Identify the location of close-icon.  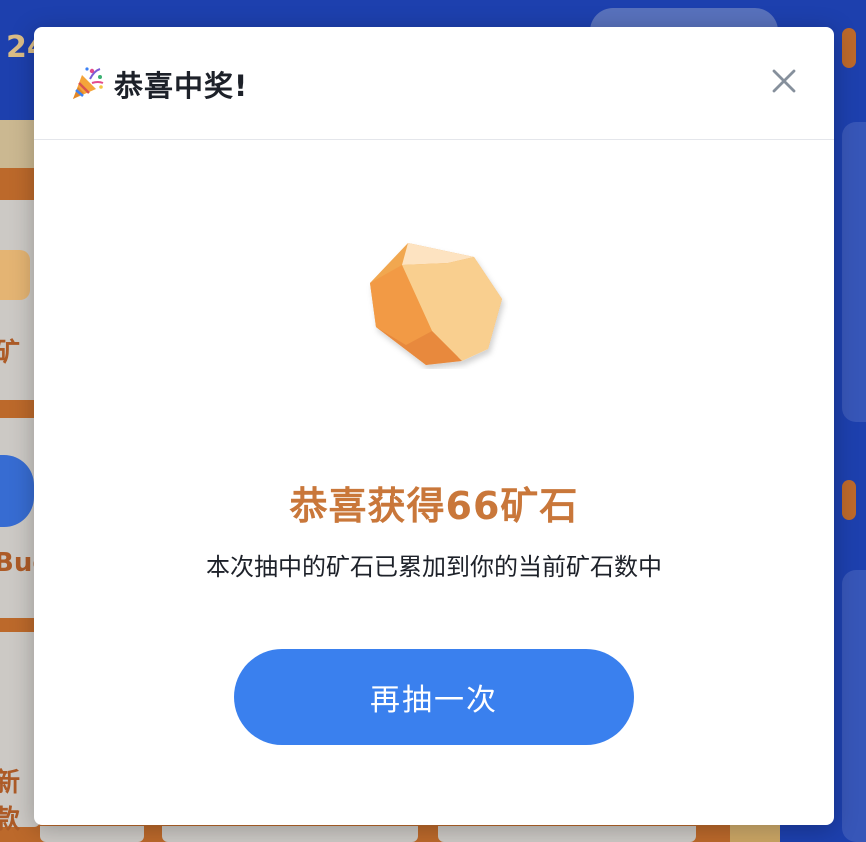
(784, 81).